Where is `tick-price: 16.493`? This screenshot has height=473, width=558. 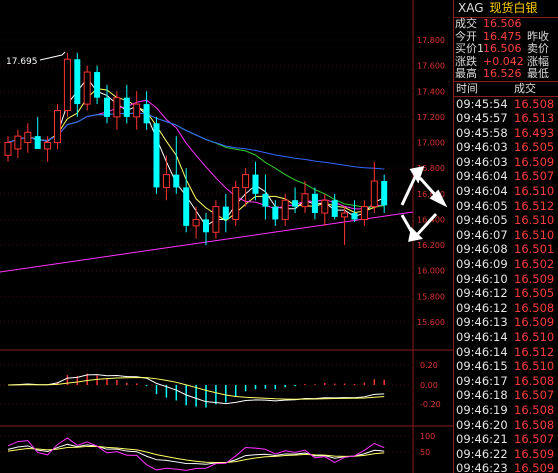 tick-price: 16.493 is located at coordinates (534, 132).